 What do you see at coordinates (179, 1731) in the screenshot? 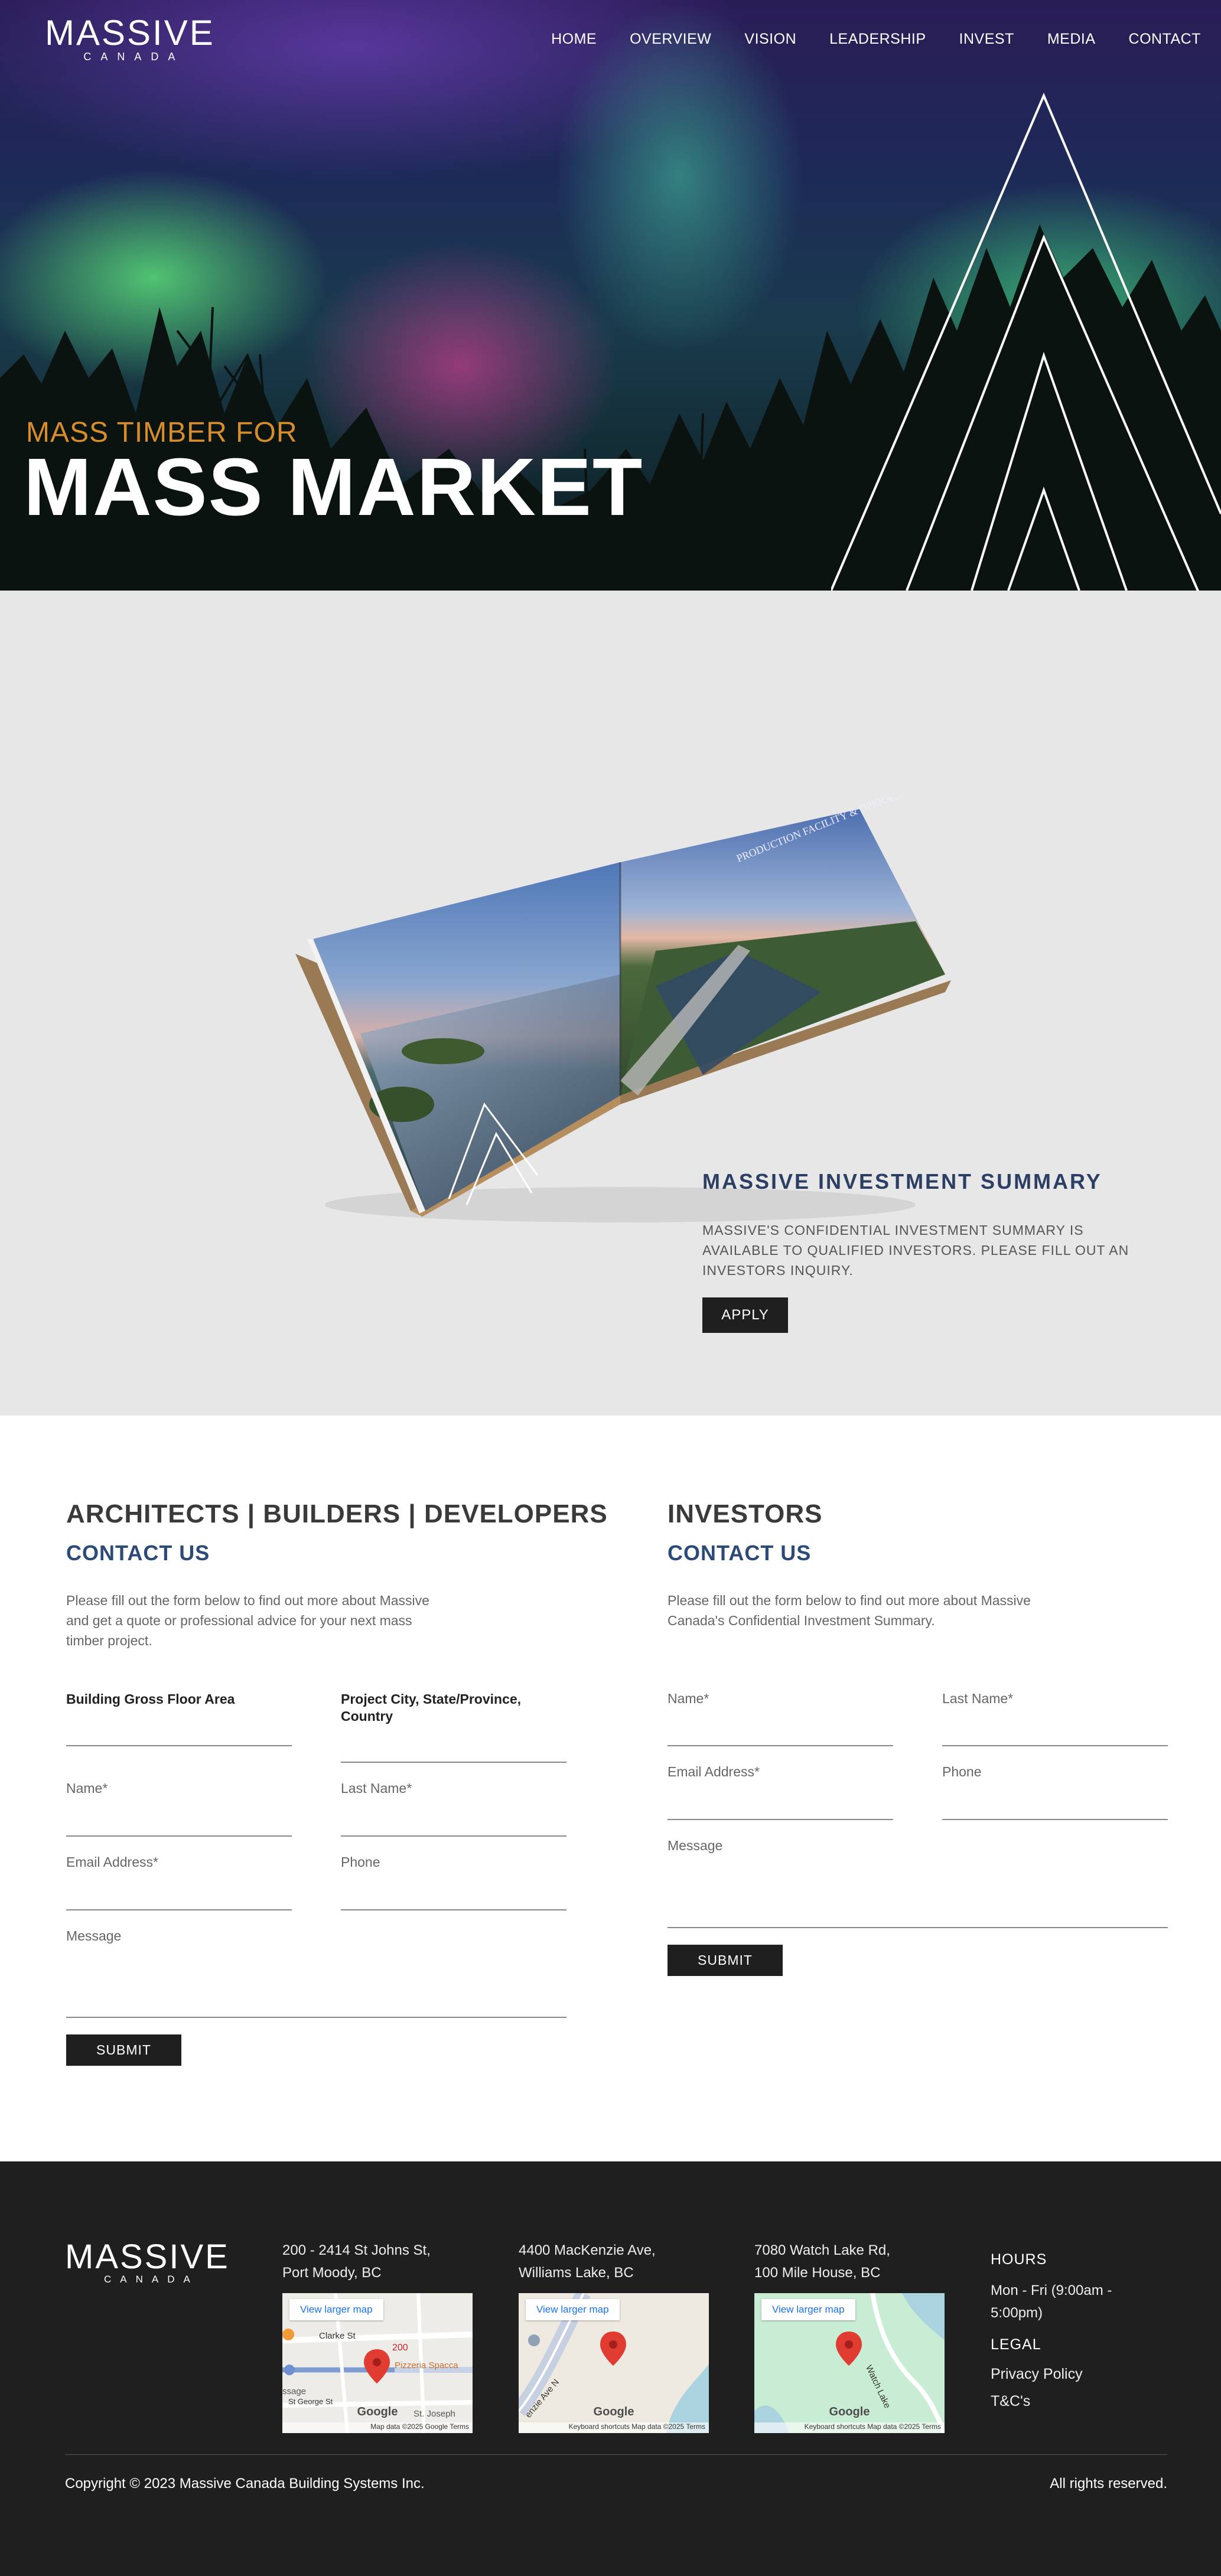
I see `gross-floor-area-input` at bounding box center [179, 1731].